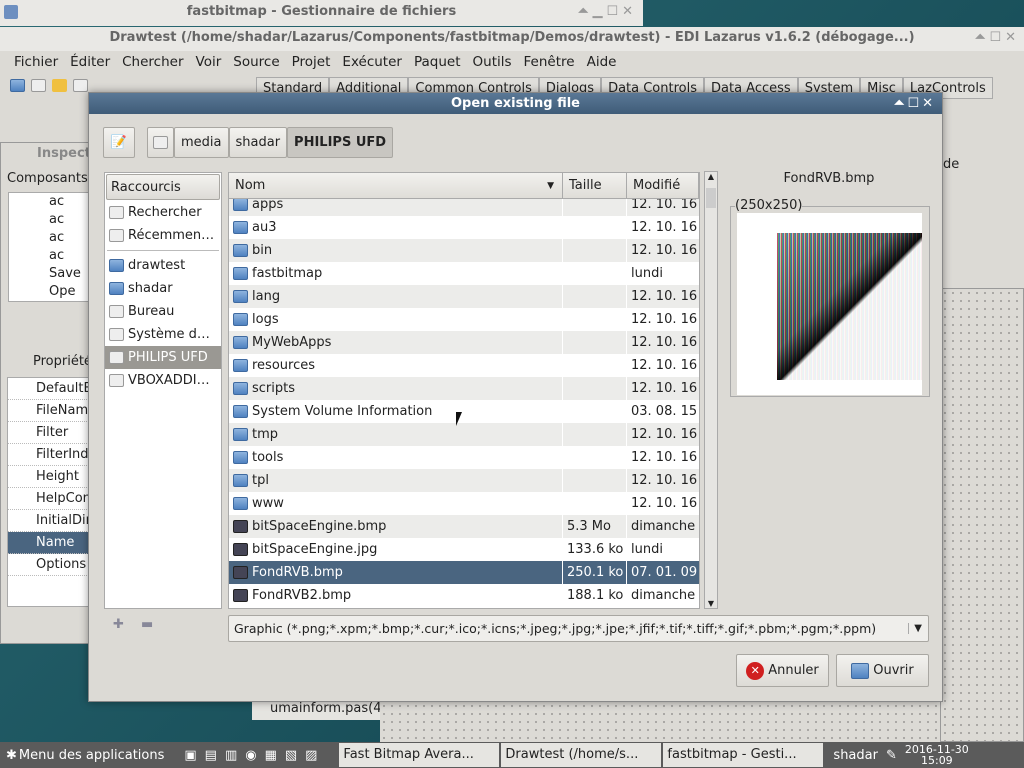 The height and width of the screenshot is (768, 1024). I want to click on file-date: 03. 08. 15, so click(664, 411).